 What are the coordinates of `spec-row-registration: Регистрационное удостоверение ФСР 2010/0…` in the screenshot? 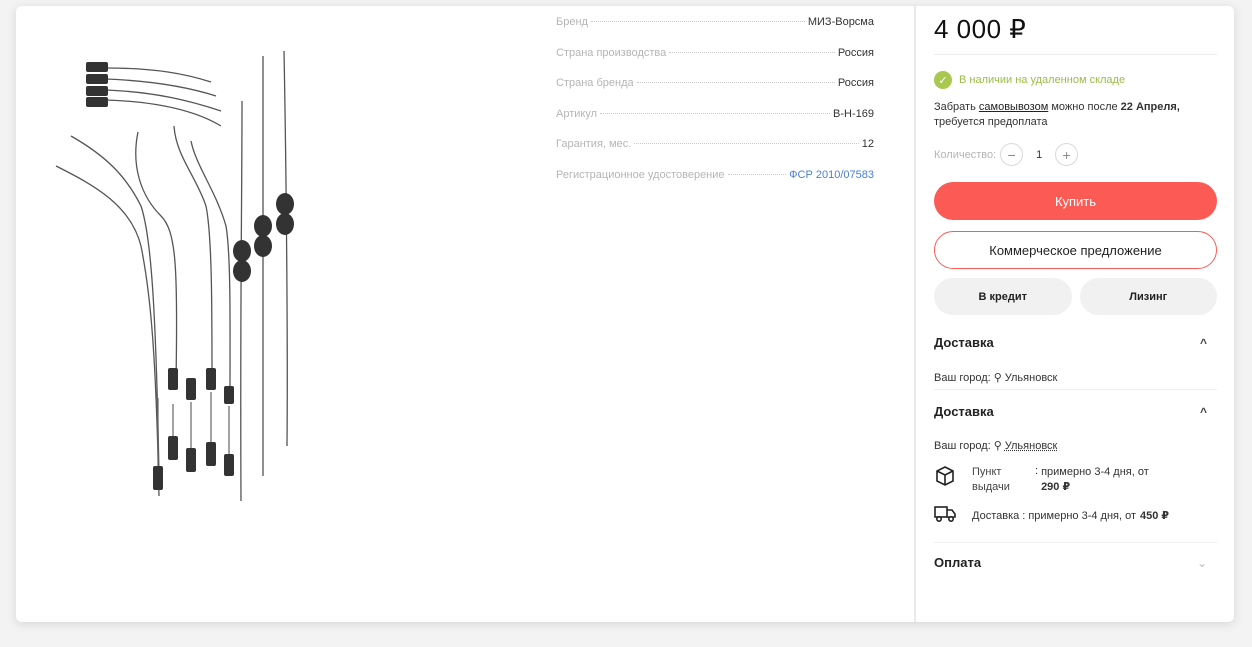 It's located at (715, 184).